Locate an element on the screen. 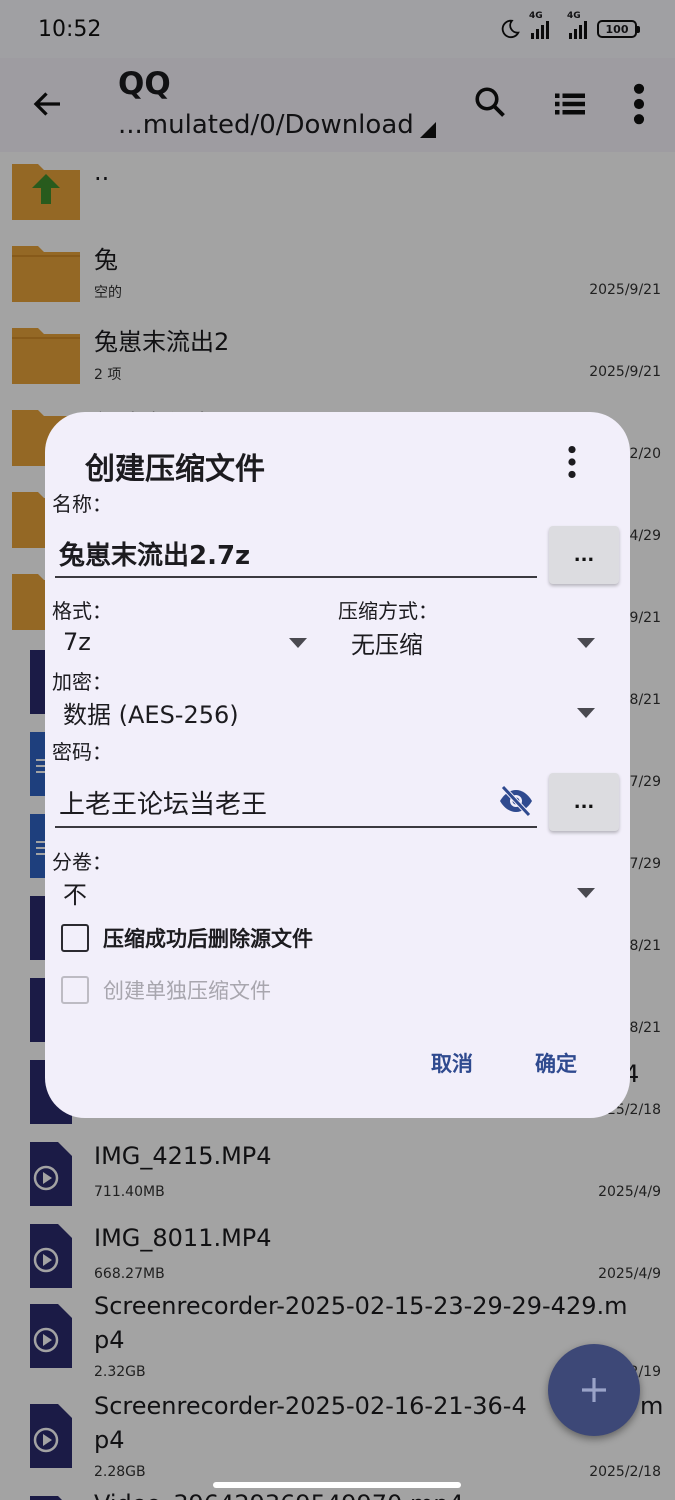  password-input is located at coordinates (296, 803).